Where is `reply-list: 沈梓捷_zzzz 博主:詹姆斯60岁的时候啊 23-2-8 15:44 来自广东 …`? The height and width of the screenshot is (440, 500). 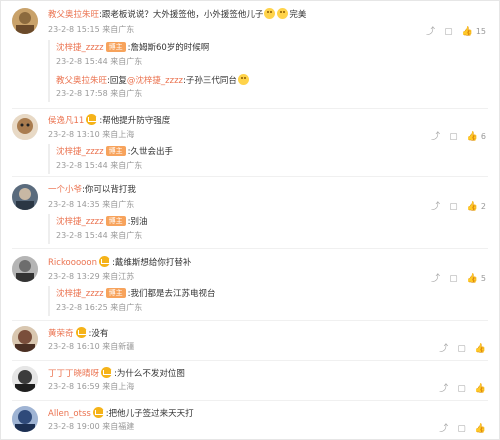
reply-list: 沈梓捷_zzzz 博主:詹姆斯60岁的时候啊 23-2-8 15:44 来自广东 … is located at coordinates (148, 71).